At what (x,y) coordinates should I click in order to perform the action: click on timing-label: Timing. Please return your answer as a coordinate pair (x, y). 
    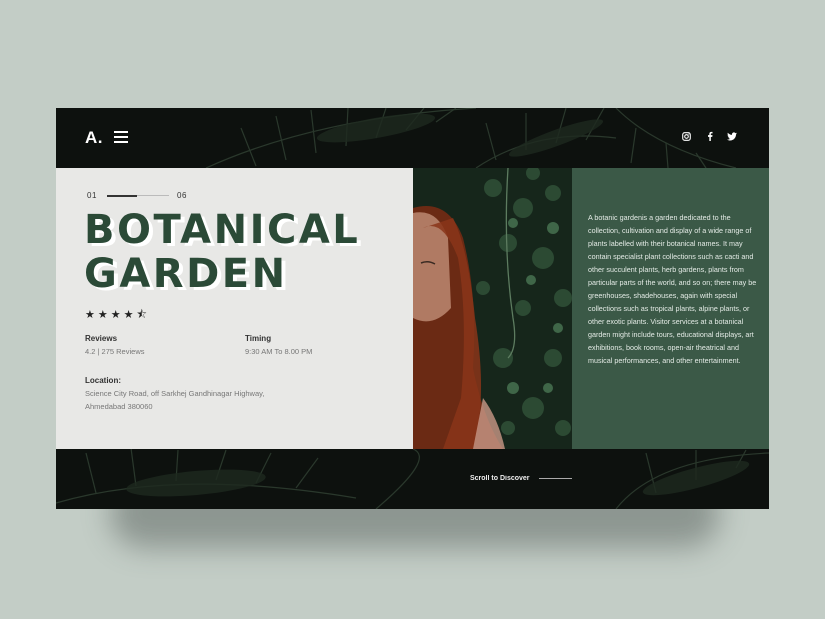
    Looking at the image, I should click on (258, 338).